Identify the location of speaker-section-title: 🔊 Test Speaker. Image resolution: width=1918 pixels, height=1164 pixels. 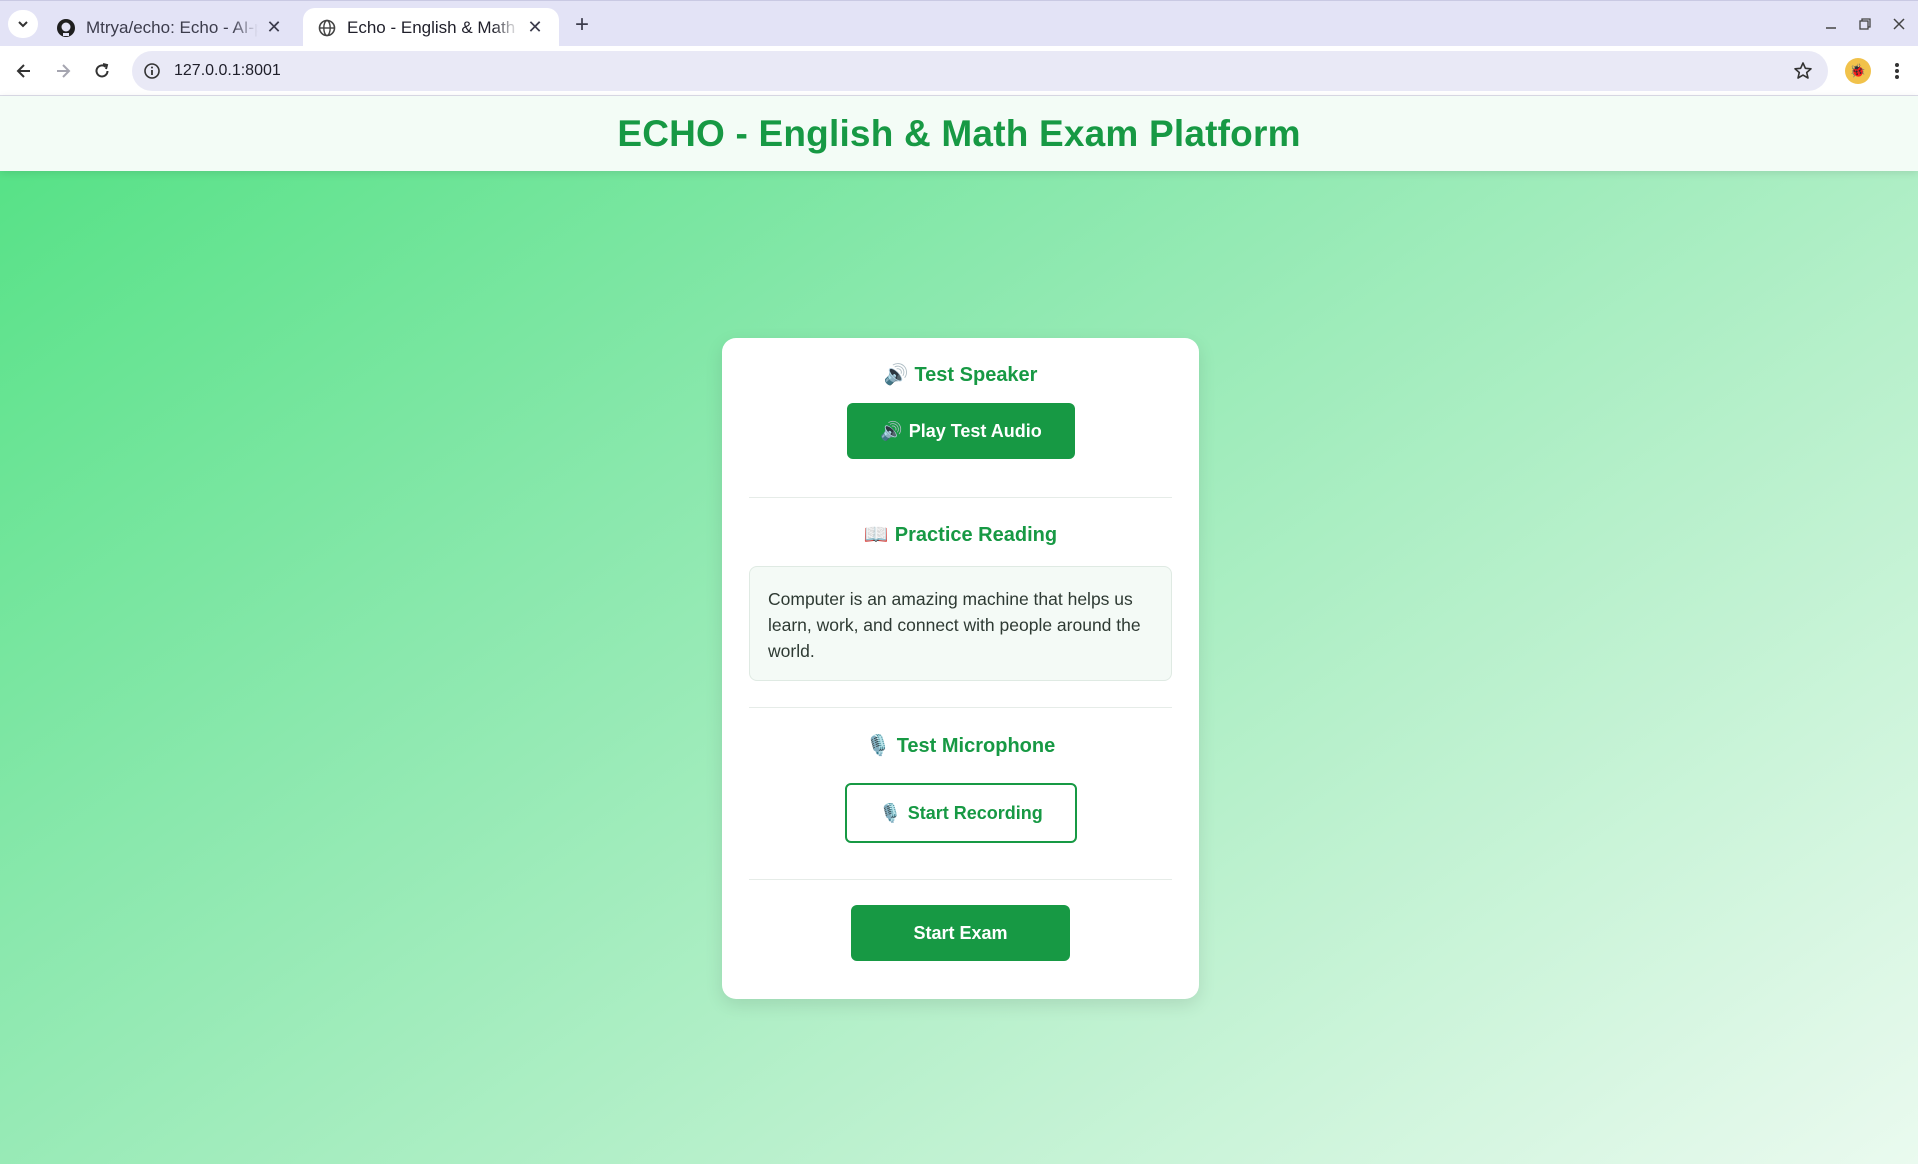
(960, 374).